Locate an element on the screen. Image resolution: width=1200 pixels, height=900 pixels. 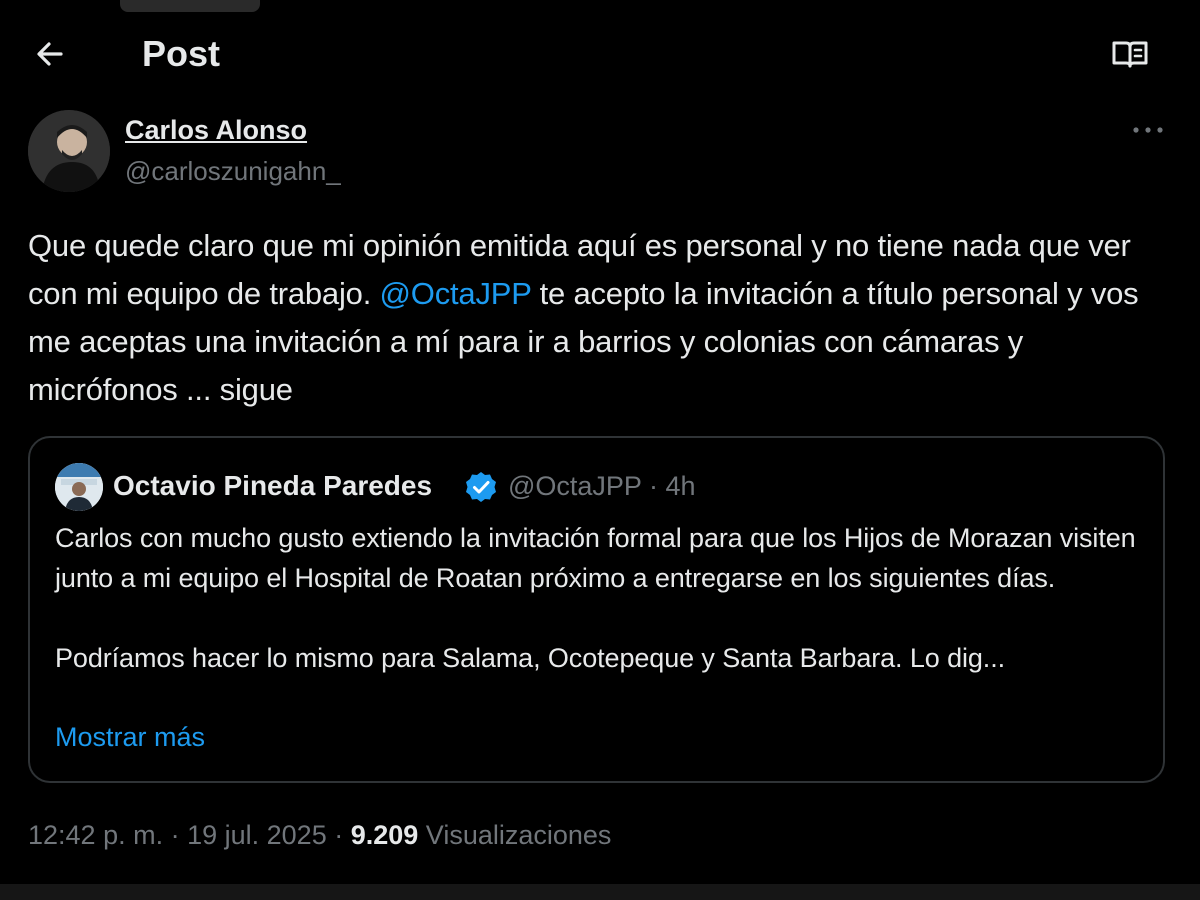
quoted-author-avatar is located at coordinates (79, 487).